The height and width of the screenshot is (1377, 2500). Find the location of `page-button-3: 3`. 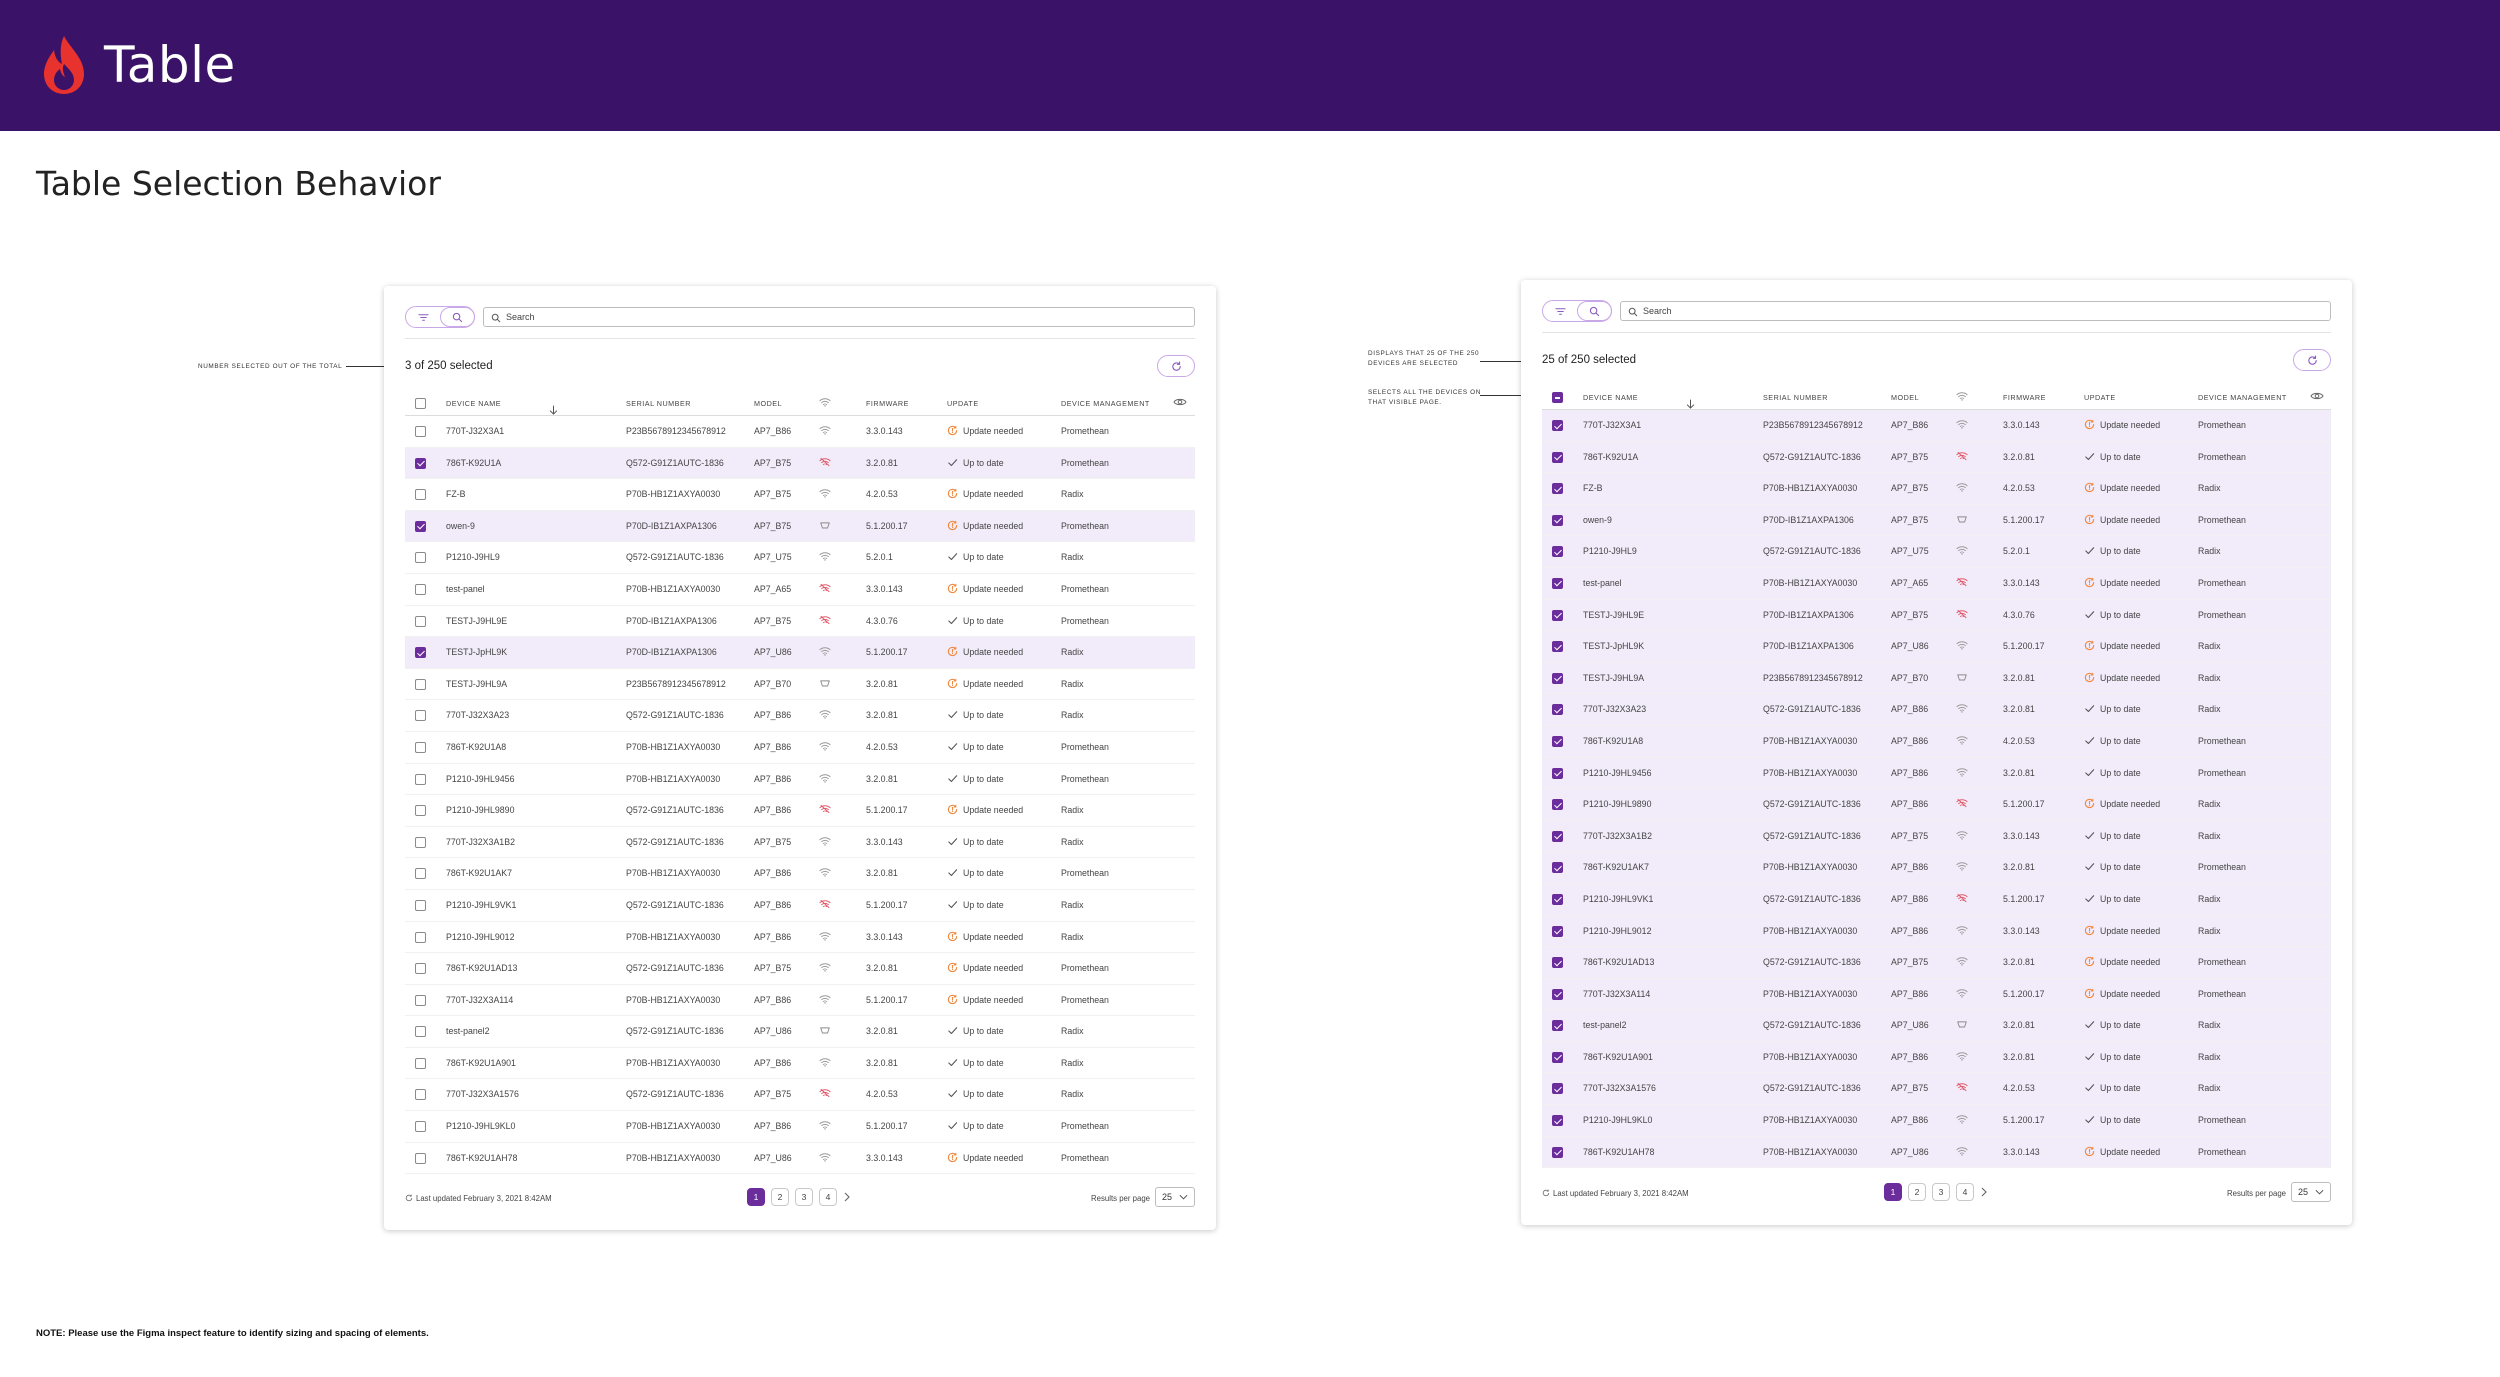

page-button-3: 3 is located at coordinates (804, 1197).